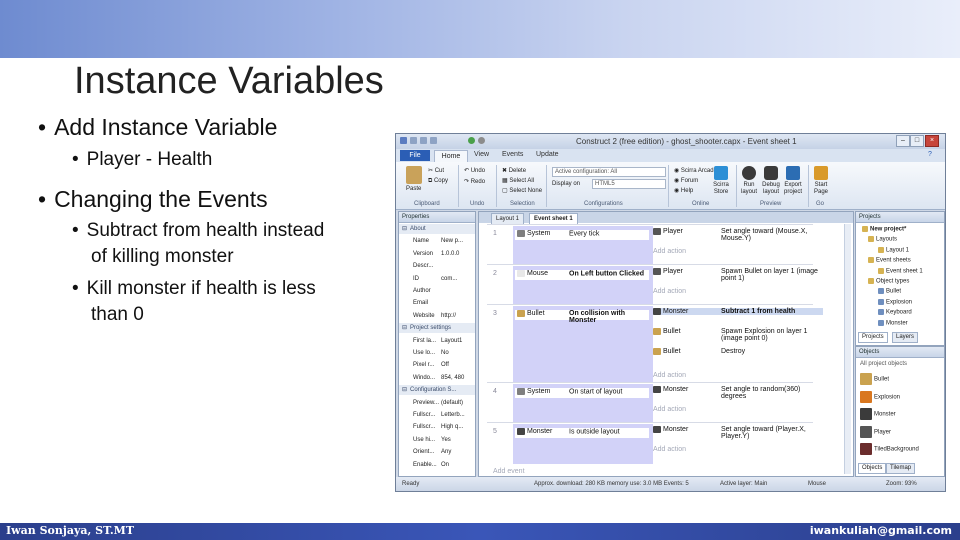  Describe the element at coordinates (872, 468) in the screenshot. I see `tab-objects: Objects` at that location.